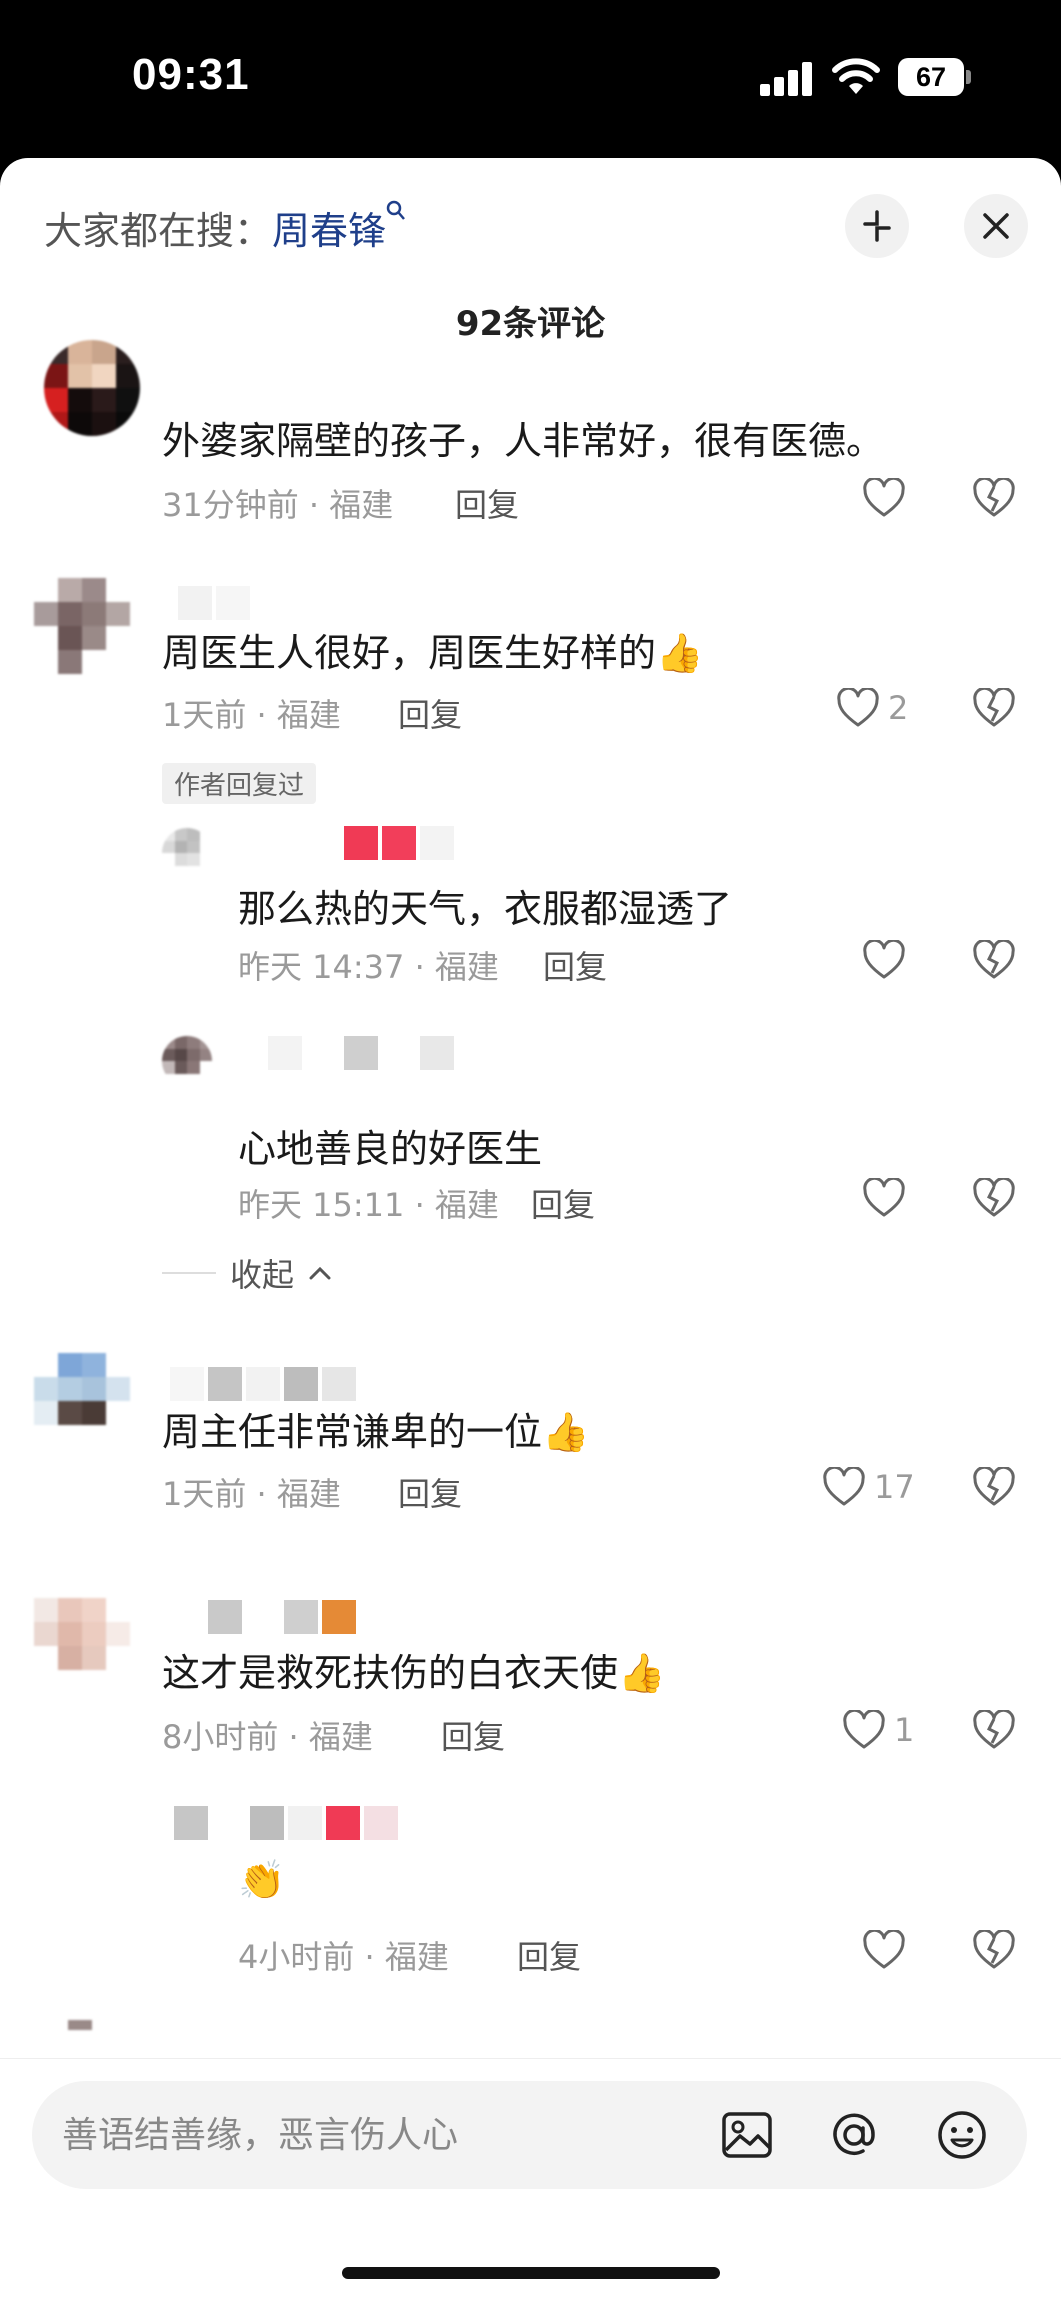 This screenshot has height=2300, width=1061. Describe the element at coordinates (239, 783) in the screenshot. I see `author-replied-badge: 作者回复过` at that location.